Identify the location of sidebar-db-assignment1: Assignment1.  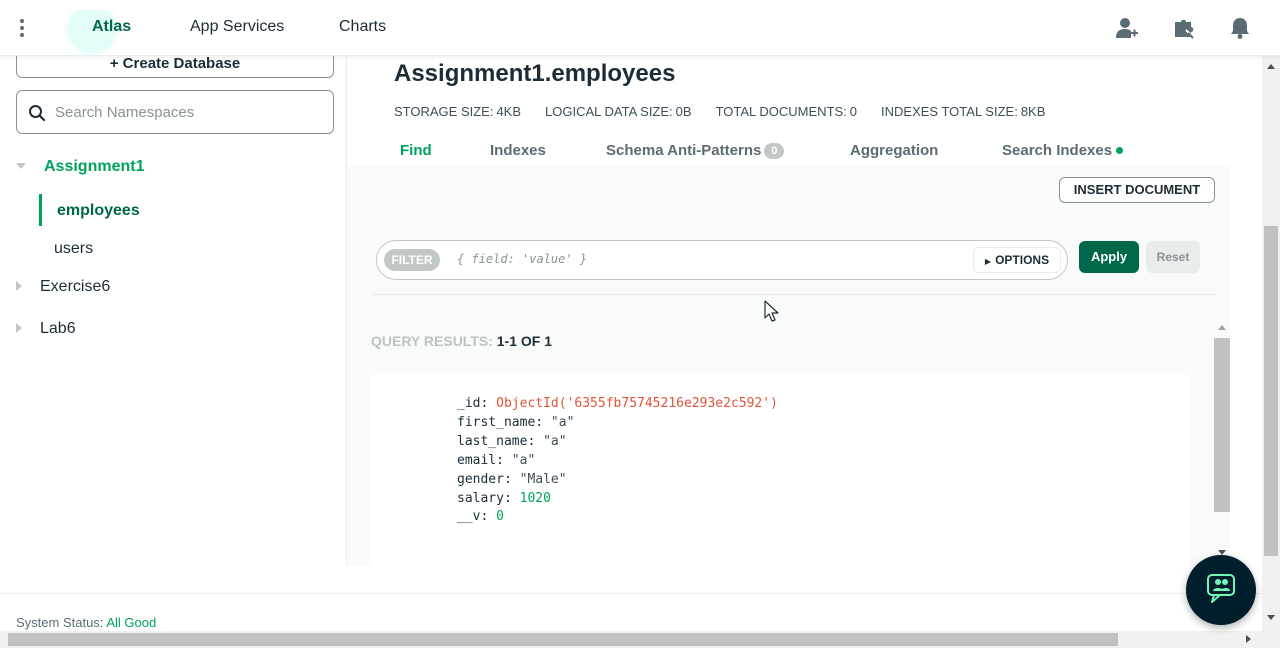
(94, 167).